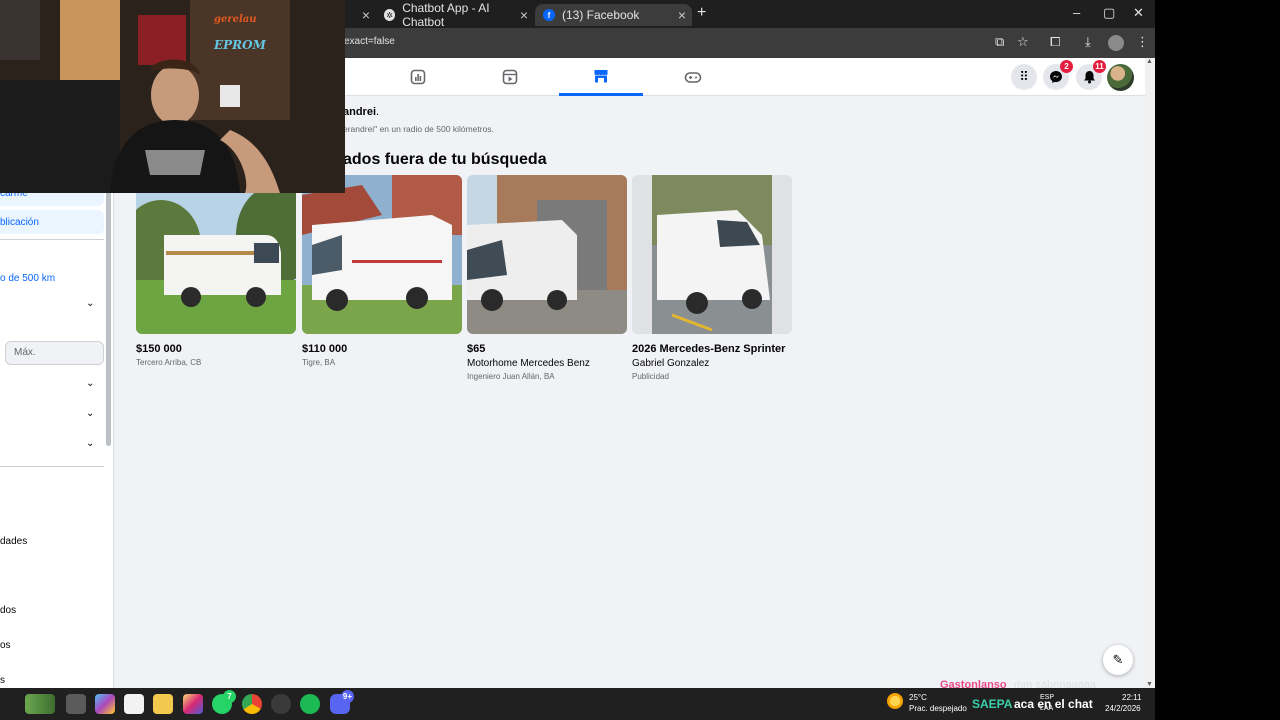 The height and width of the screenshot is (720, 1280). Describe the element at coordinates (105, 704) in the screenshot. I see `copilot-icon` at that location.